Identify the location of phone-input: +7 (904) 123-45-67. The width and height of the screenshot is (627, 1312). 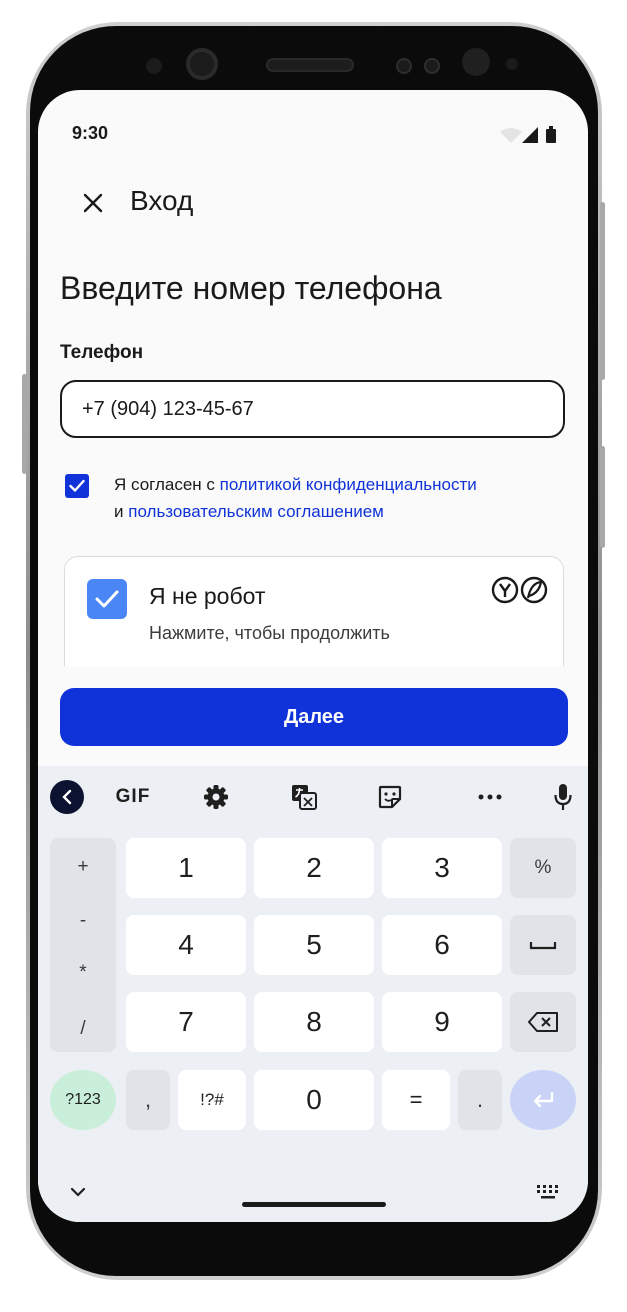
(312, 409).